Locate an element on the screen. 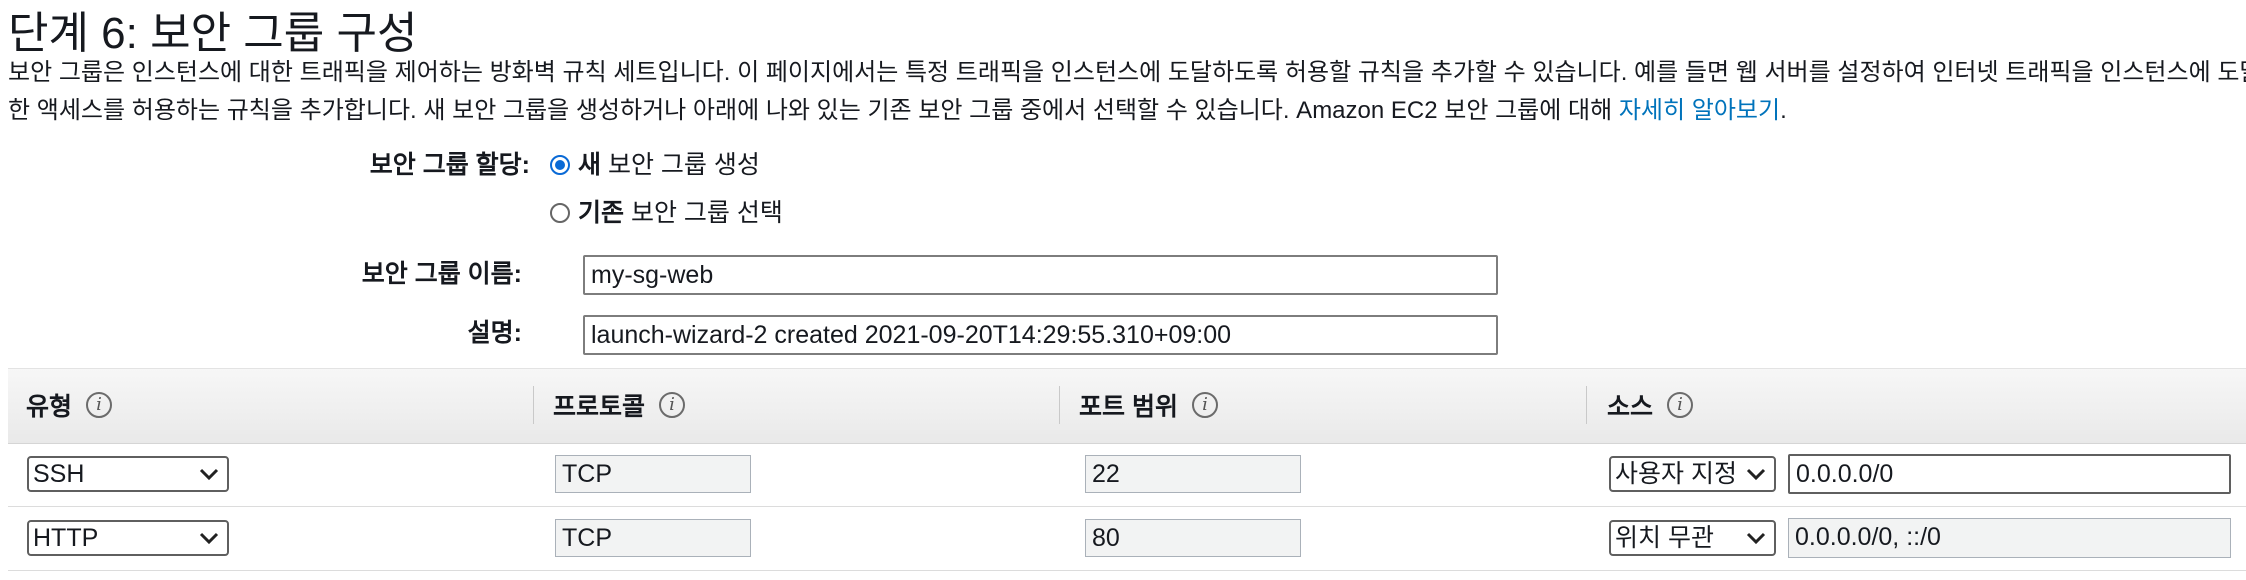 The width and height of the screenshot is (2246, 580). column-header-source: 소스 i is located at coordinates (1650, 405).